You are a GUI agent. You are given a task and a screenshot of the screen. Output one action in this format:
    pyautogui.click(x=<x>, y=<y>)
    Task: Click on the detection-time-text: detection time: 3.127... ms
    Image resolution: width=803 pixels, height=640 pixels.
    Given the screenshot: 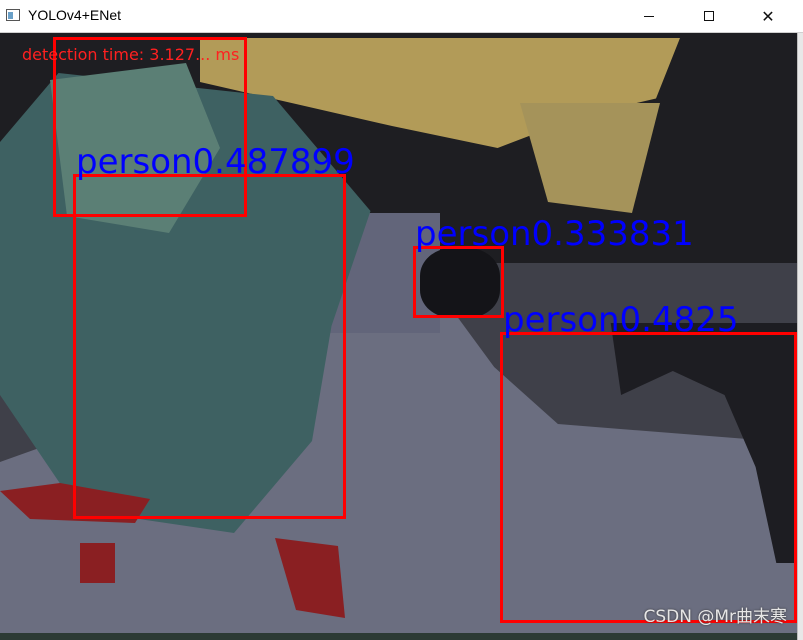 What is the action you would take?
    pyautogui.click(x=131, y=54)
    